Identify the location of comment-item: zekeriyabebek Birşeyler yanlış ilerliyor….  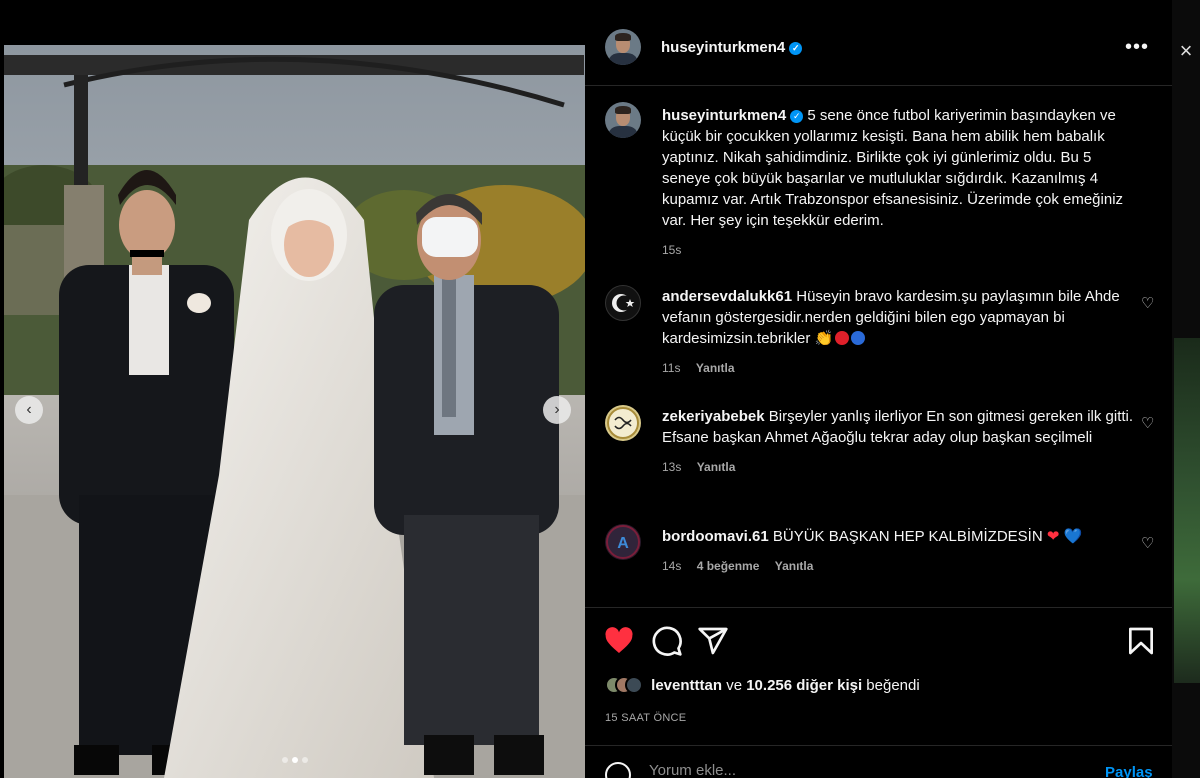
(902, 442).